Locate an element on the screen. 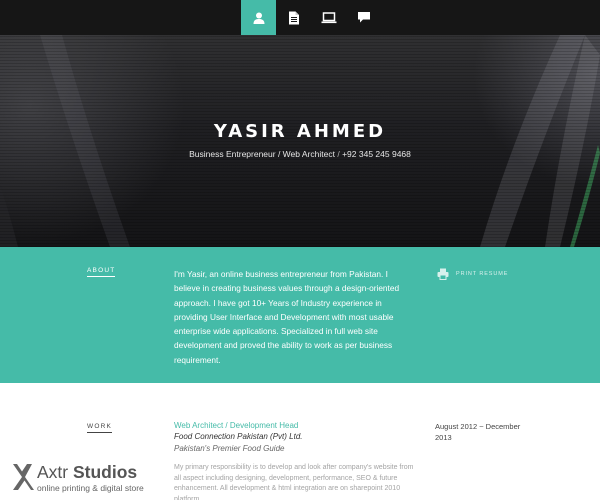 The image size is (600, 500). watermark-tagline: online printing & digital store is located at coordinates (90, 488).